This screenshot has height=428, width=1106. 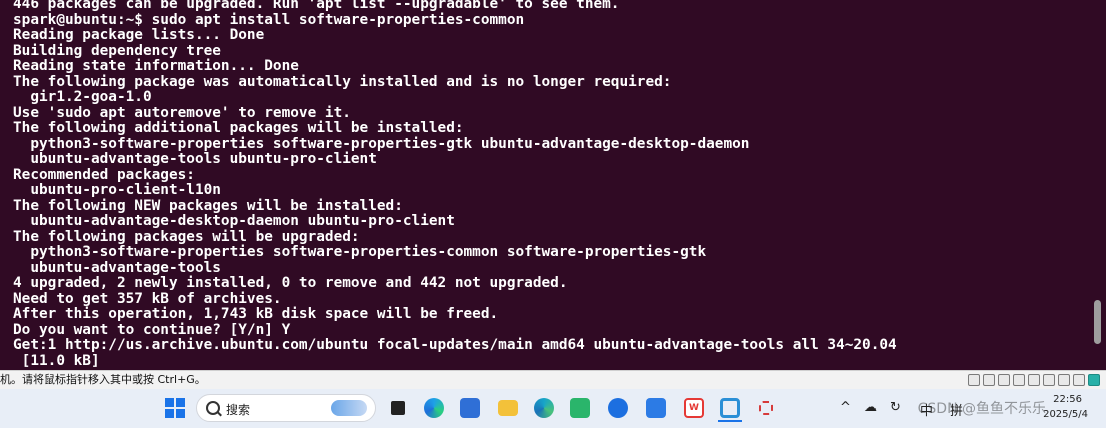 I want to click on vm-status-bar: 机。请将鼠标指针移入其中或按 Ctrl+G。, so click(x=553, y=379).